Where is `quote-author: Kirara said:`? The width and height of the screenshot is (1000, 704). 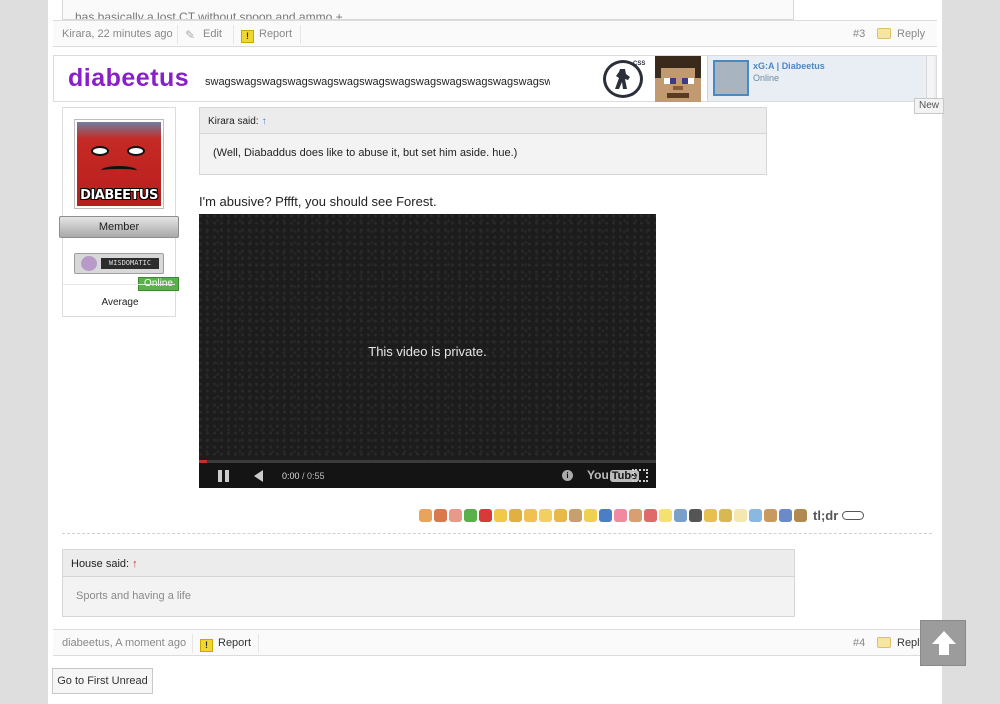
quote-author: Kirara said: is located at coordinates (233, 121).